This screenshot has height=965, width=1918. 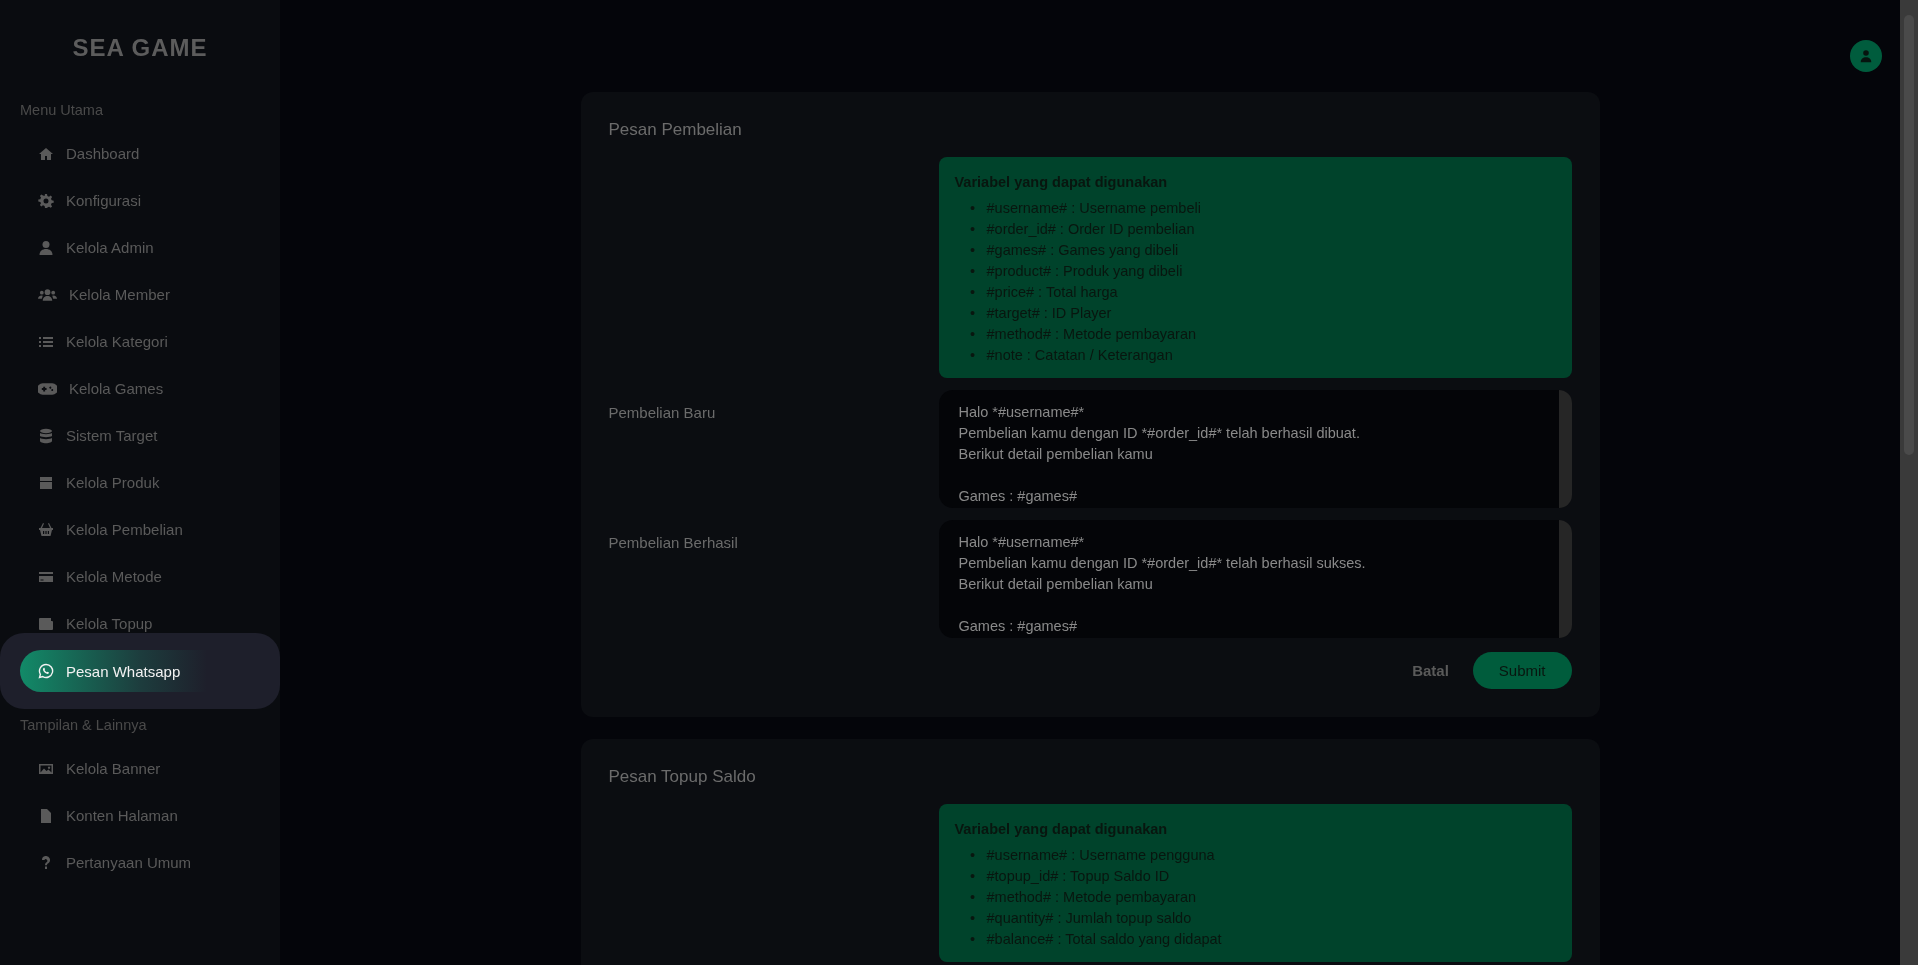 What do you see at coordinates (130, 247) in the screenshot?
I see `sidebar-item: Kelola Admin` at bounding box center [130, 247].